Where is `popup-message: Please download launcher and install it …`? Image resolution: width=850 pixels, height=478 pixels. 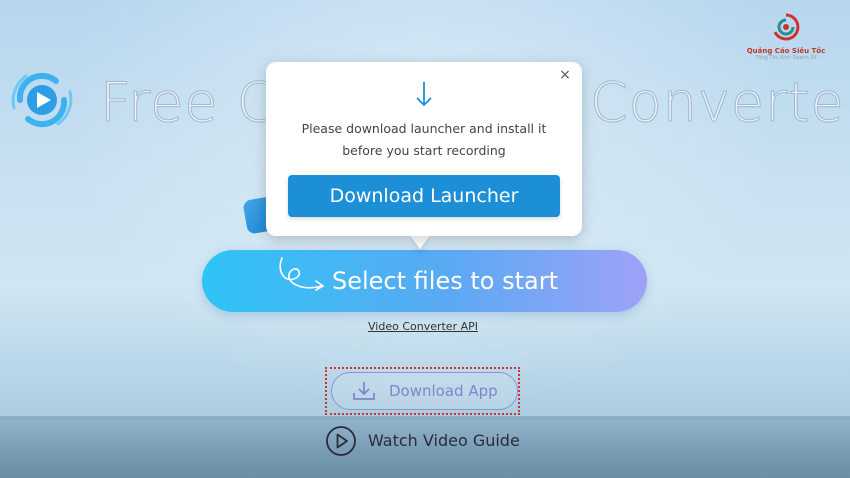
popup-message: Please download launcher and install it … is located at coordinates (424, 140).